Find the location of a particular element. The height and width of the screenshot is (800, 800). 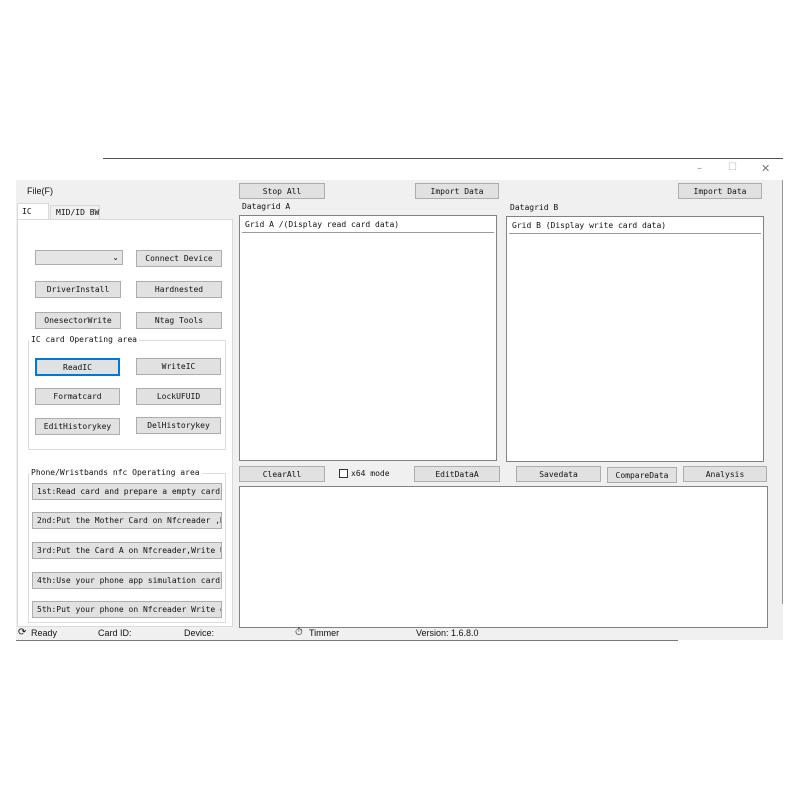

phone-step-4-button: 4th:Use your phone app simulation card A is located at coordinates (127, 580).